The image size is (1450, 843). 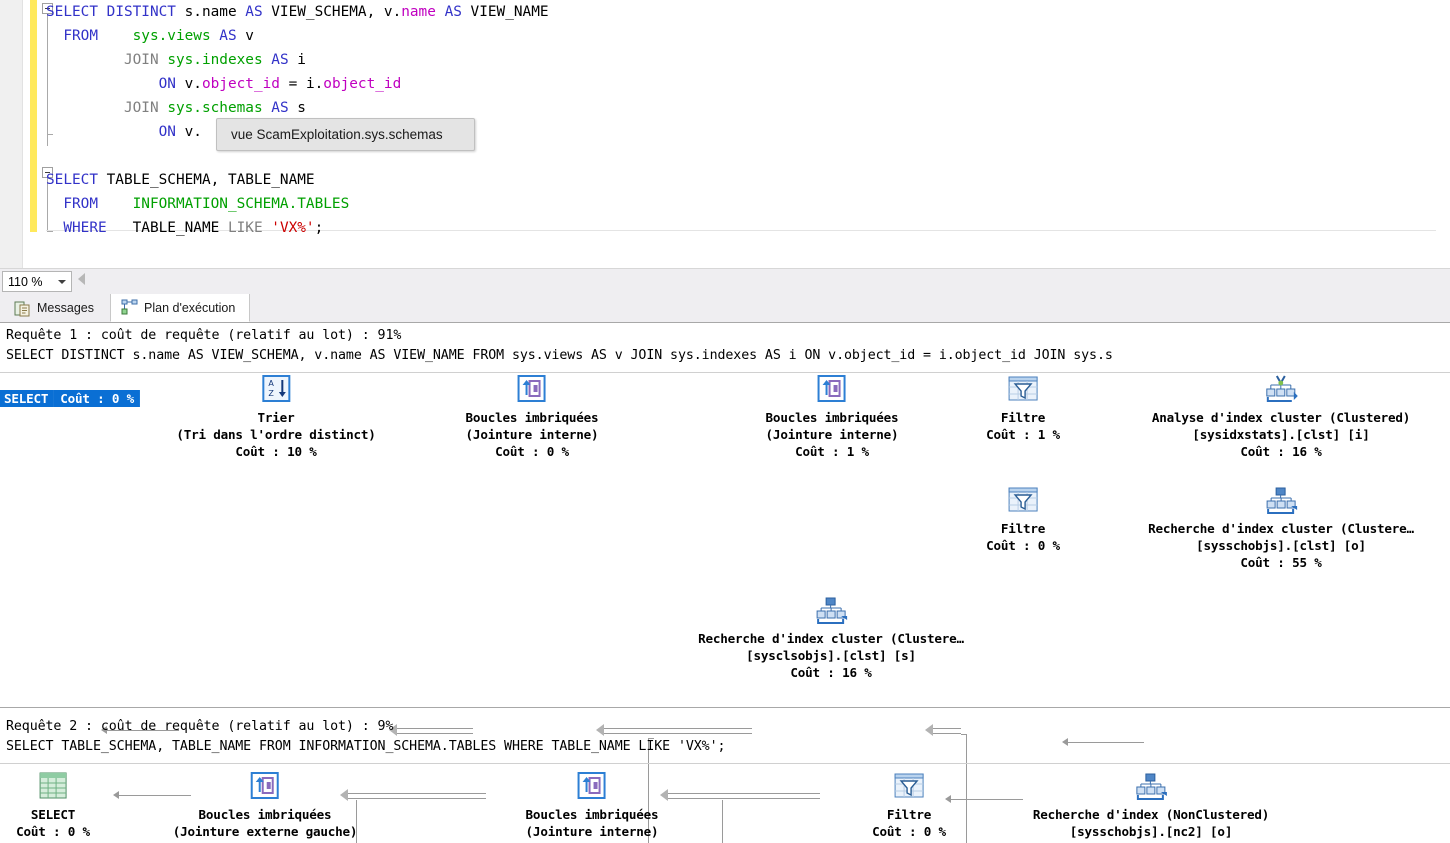 What do you see at coordinates (65, 308) in the screenshot?
I see `tab-messages-label: Messages` at bounding box center [65, 308].